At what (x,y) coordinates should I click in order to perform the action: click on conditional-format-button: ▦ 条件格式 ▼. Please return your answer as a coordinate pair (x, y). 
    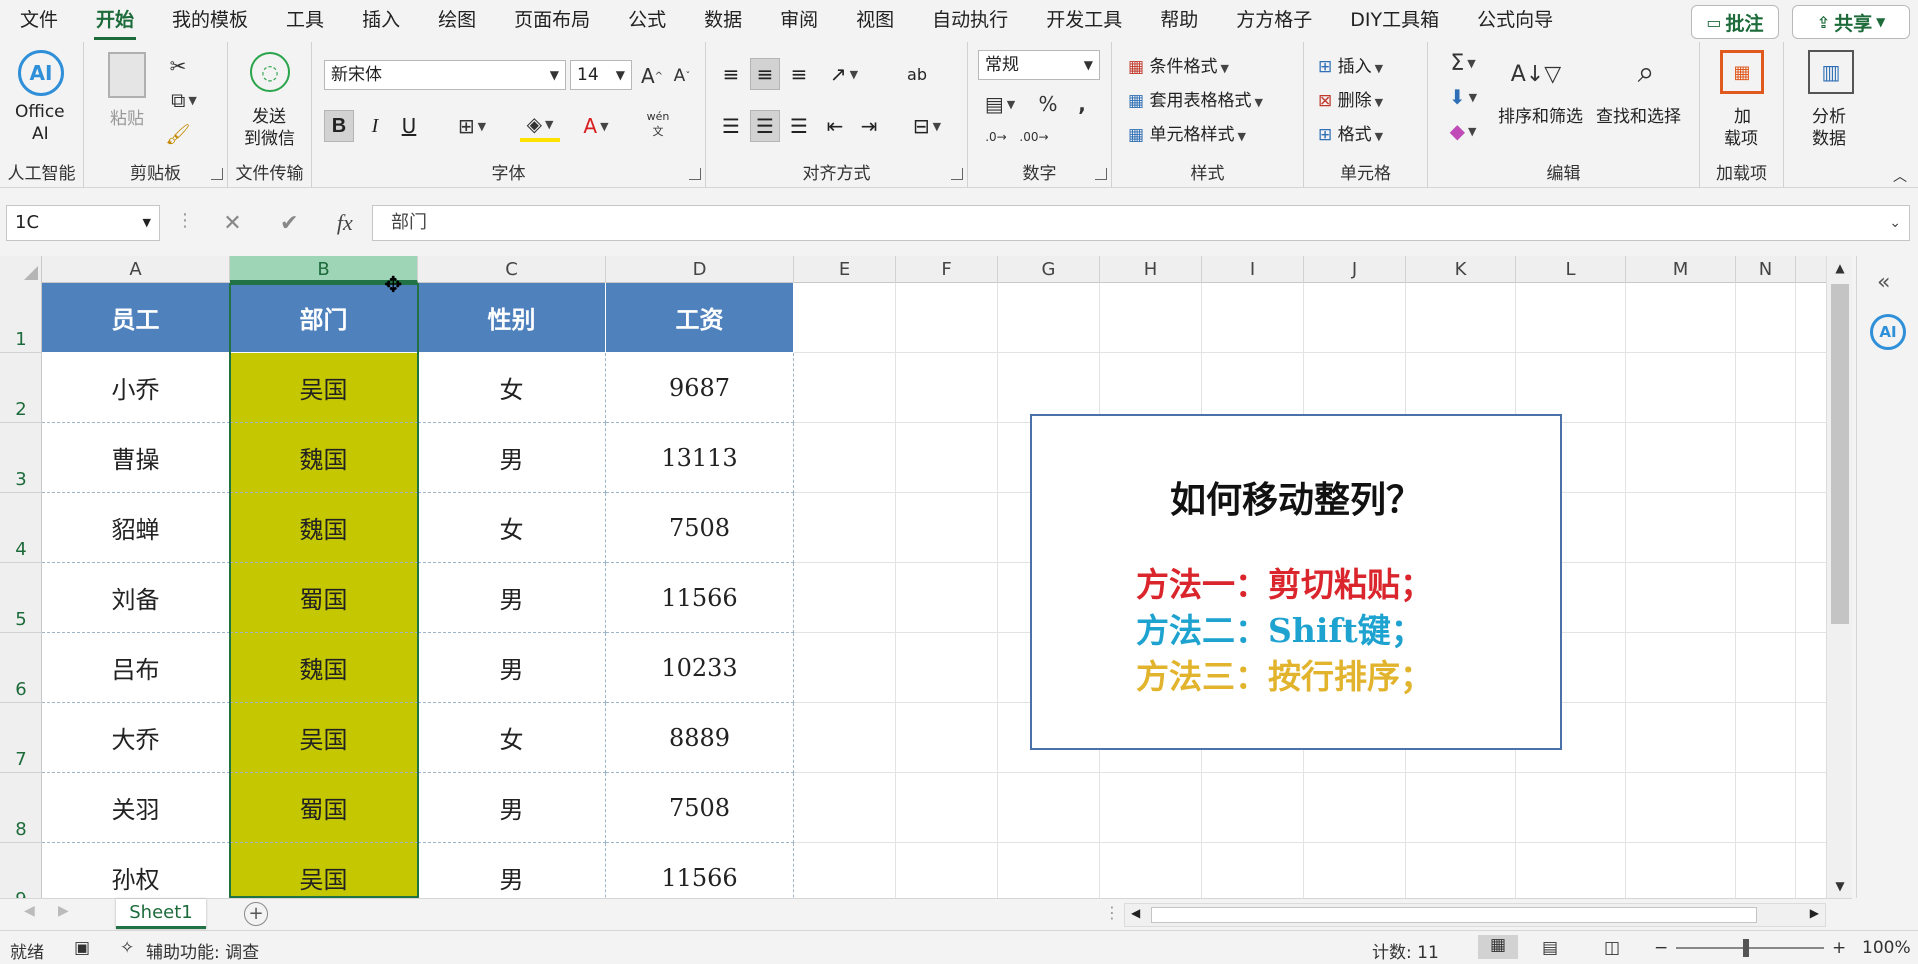
    Looking at the image, I should click on (1178, 64).